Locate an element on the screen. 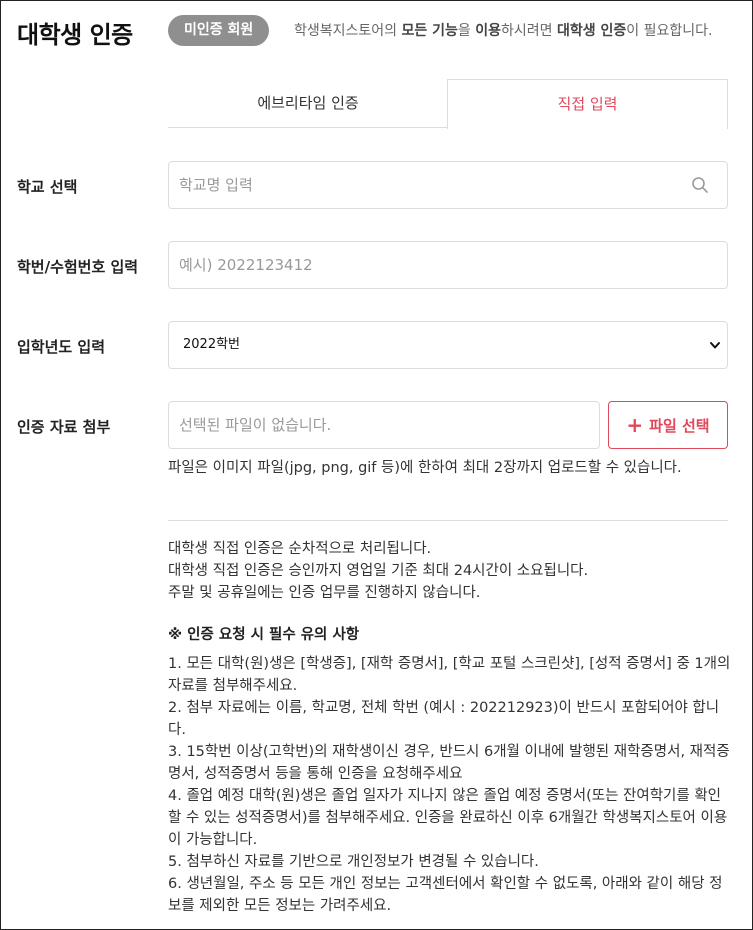 This screenshot has width=753, height=930. select-file-label: 파일 선택 is located at coordinates (679, 426).